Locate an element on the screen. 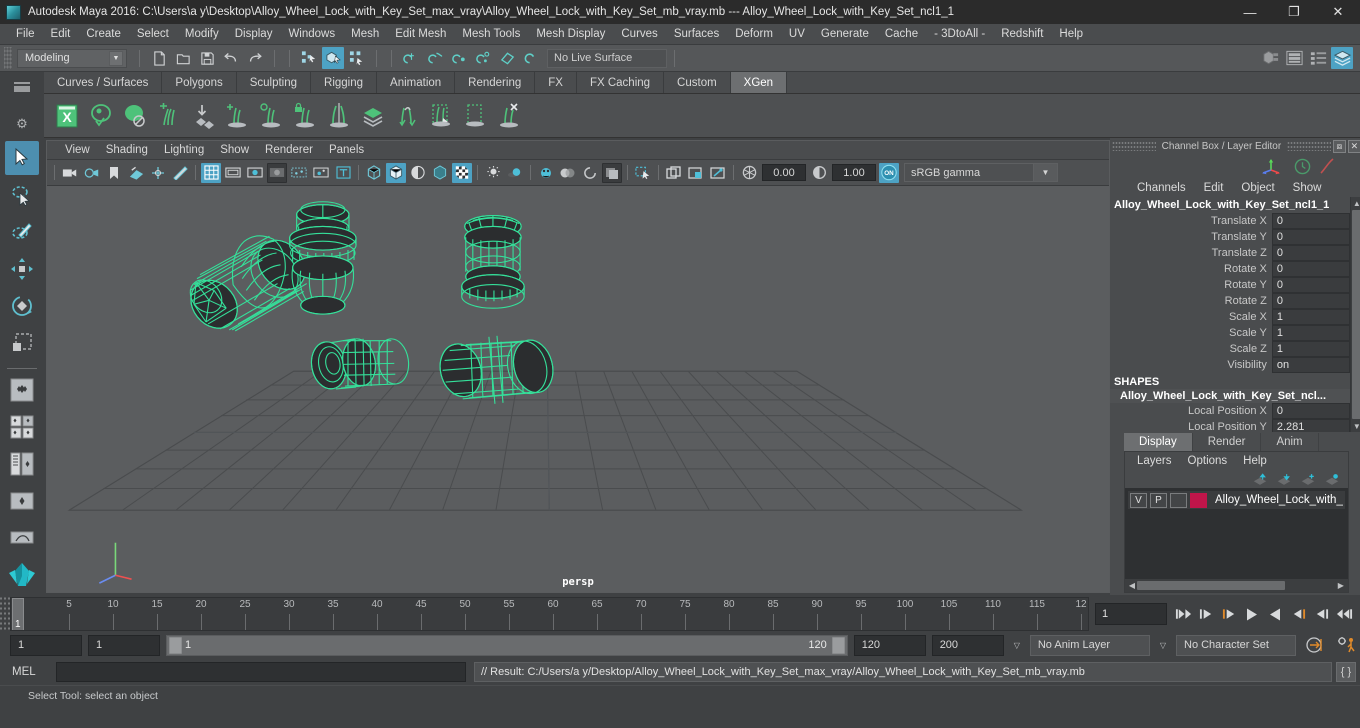 The width and height of the screenshot is (1360, 728). viewport-menu-panels: Panels is located at coordinates (346, 150).